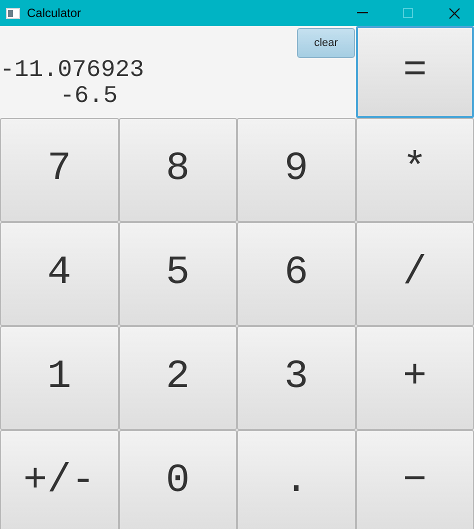  Describe the element at coordinates (59, 274) in the screenshot. I see `key-button: 4` at that location.